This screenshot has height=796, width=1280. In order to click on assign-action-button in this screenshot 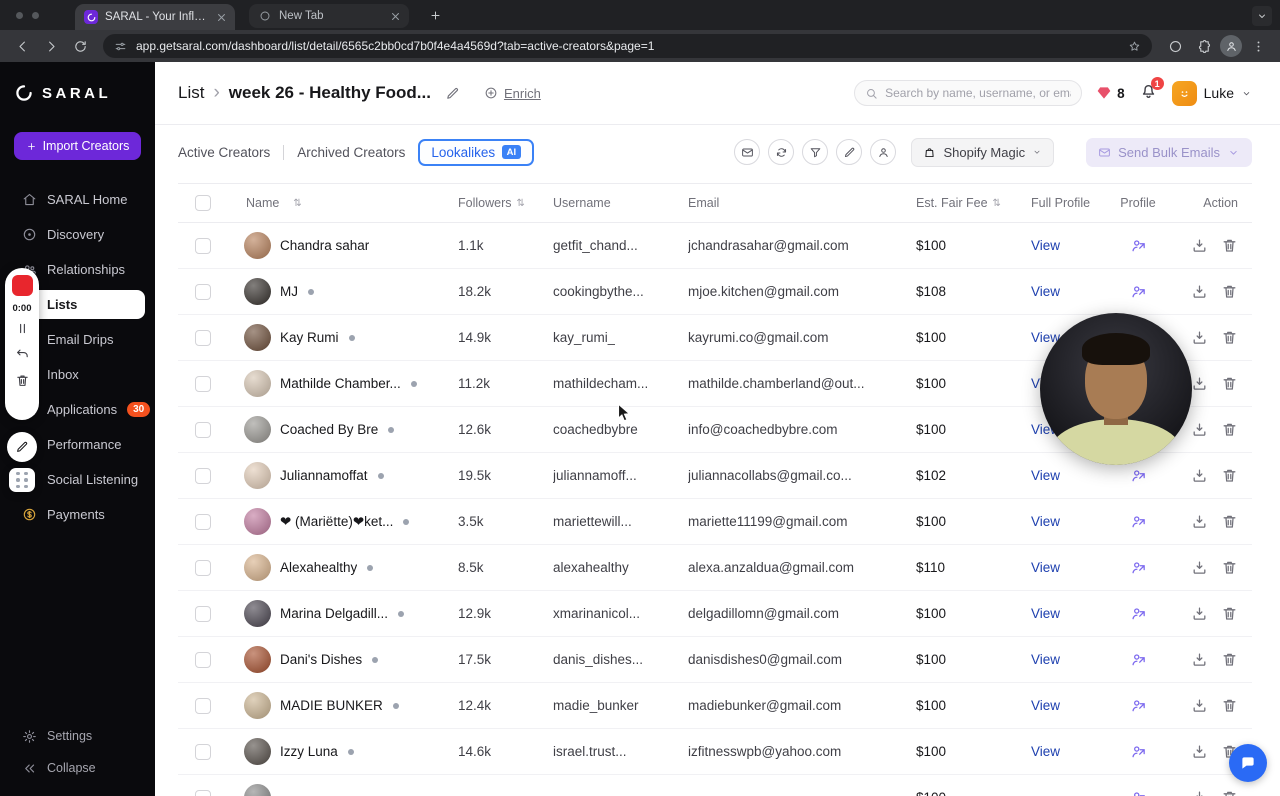, I will do `click(883, 152)`.